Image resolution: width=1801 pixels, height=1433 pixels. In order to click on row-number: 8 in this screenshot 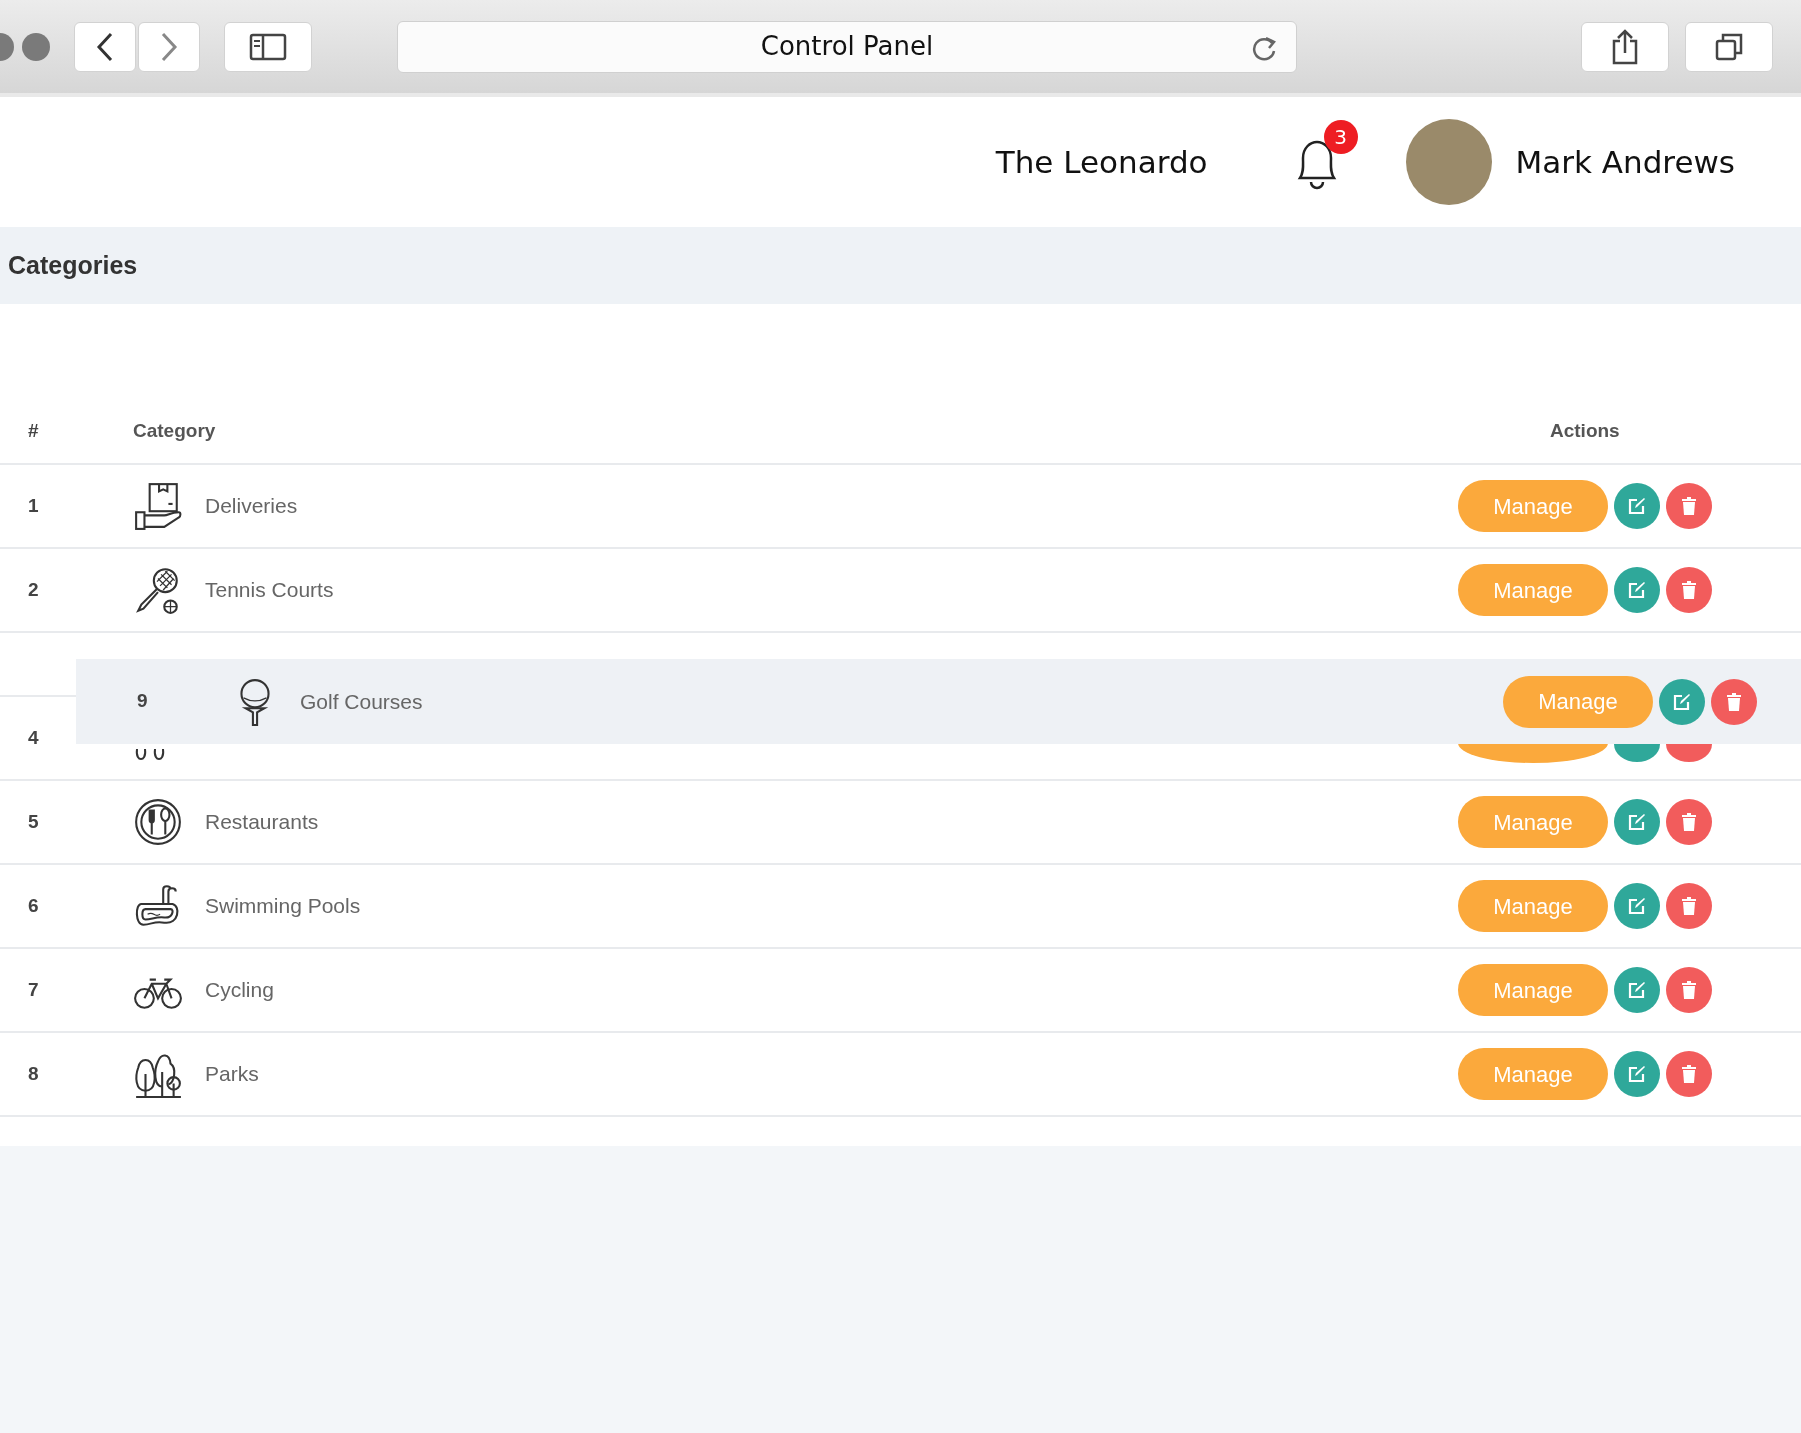, I will do `click(33, 1073)`.